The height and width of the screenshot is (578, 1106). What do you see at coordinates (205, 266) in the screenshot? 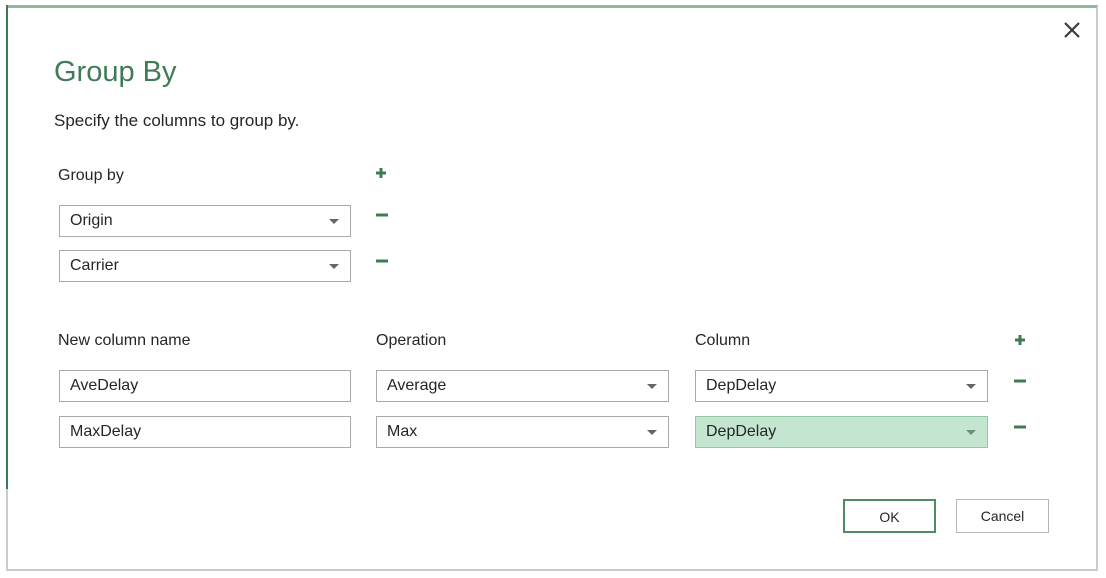
I see `group-by-select-carrier: Carrier` at bounding box center [205, 266].